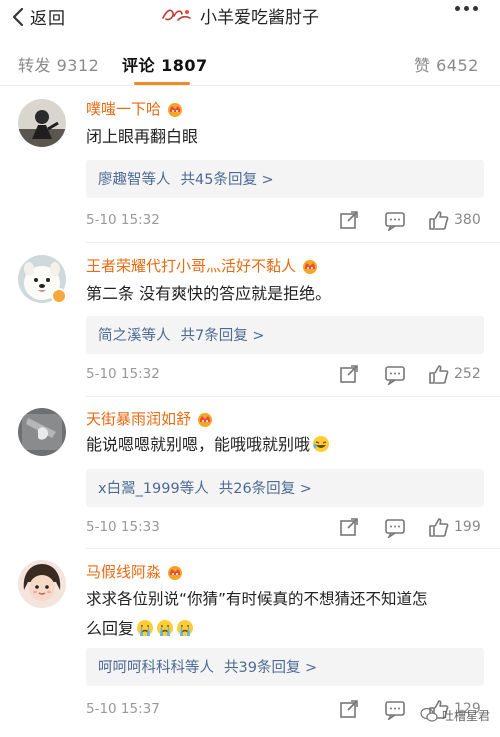 The image size is (500, 737). What do you see at coordinates (176, 14) in the screenshot?
I see `author-signature-icon` at bounding box center [176, 14].